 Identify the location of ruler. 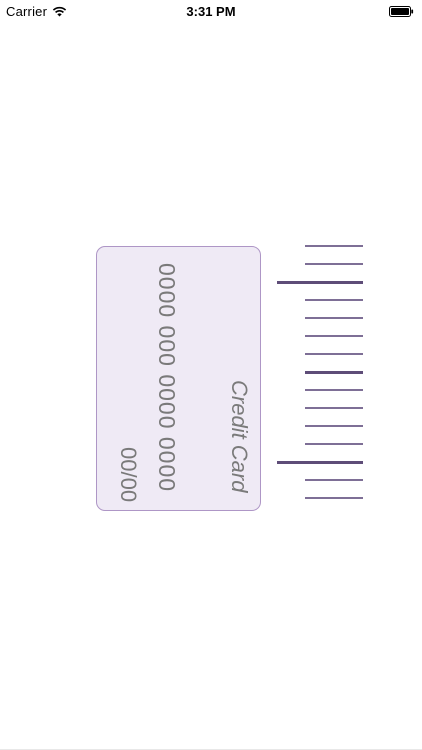
(320, 373).